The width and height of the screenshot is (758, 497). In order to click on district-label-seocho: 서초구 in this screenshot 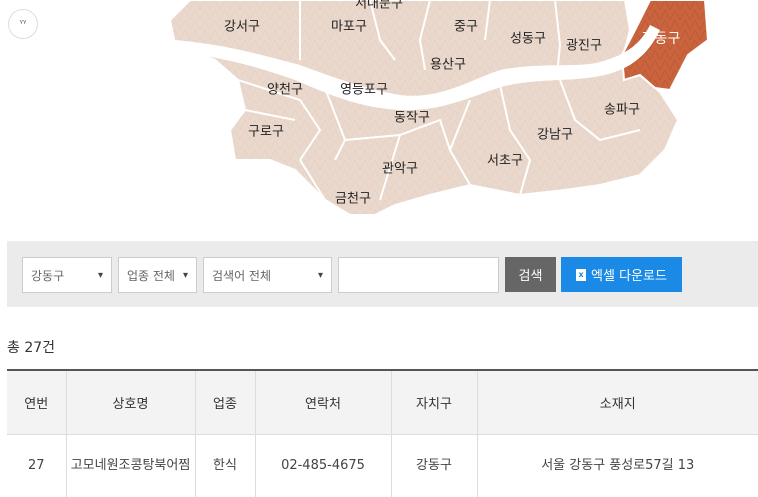, I will do `click(505, 159)`.